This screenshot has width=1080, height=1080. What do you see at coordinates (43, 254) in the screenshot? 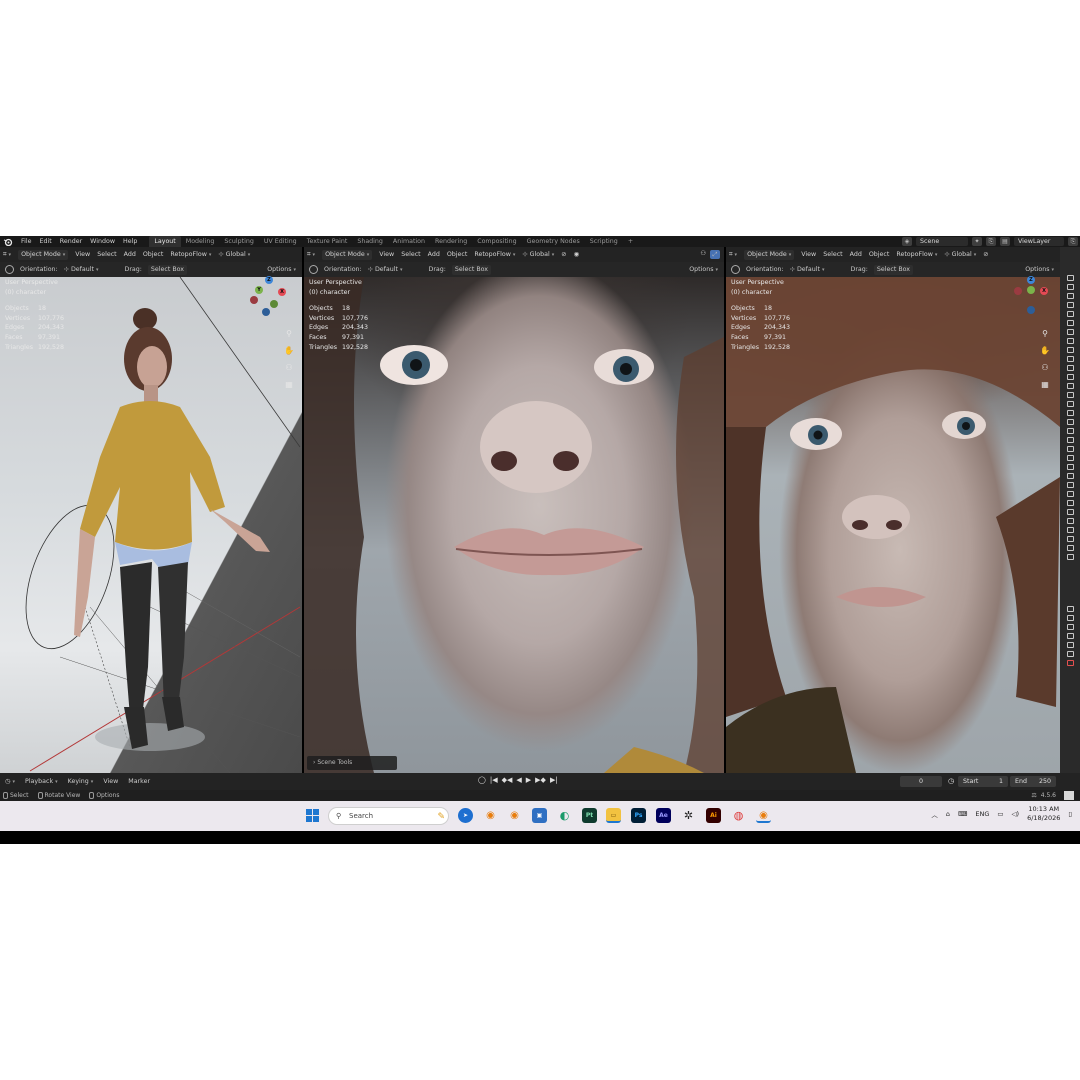
I see `mode-dropdown: Object Mode ▾` at bounding box center [43, 254].